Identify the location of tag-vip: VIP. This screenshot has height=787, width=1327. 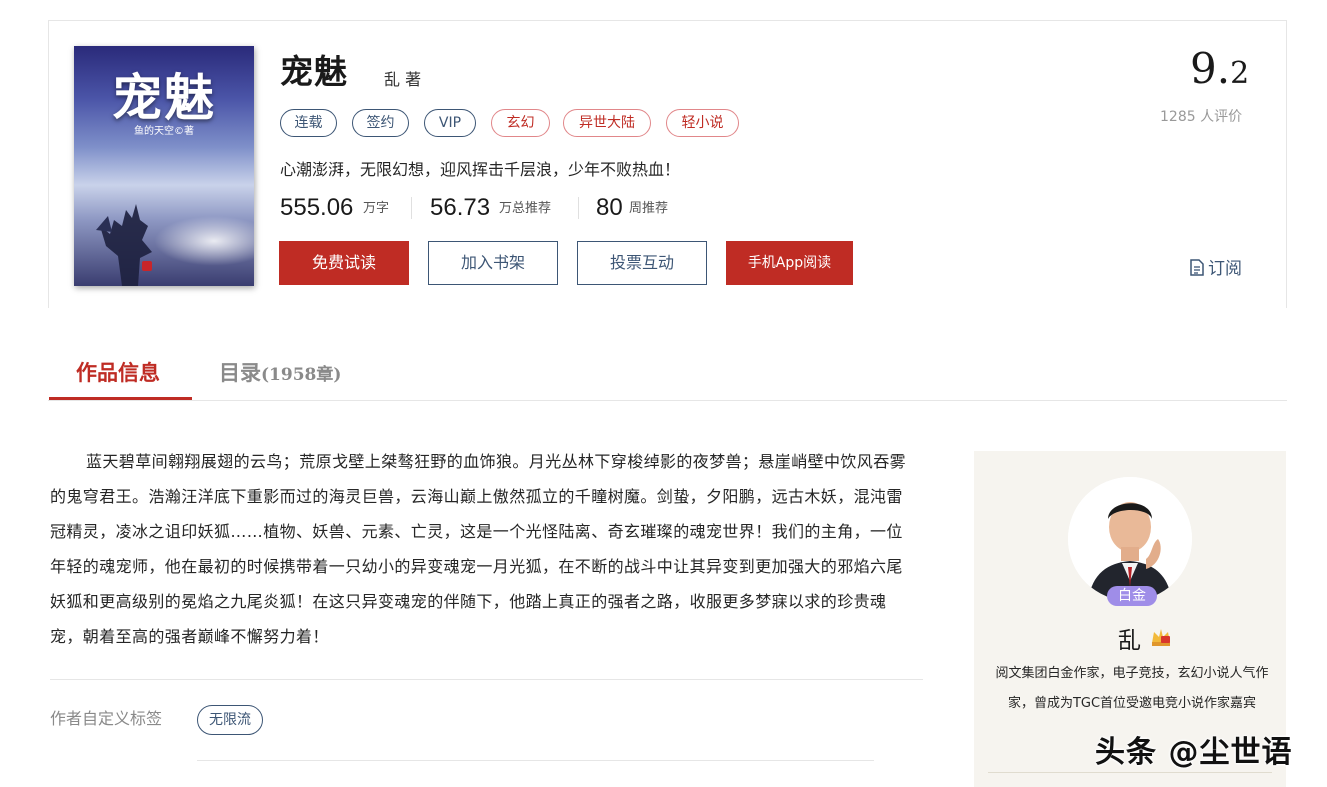
(450, 123).